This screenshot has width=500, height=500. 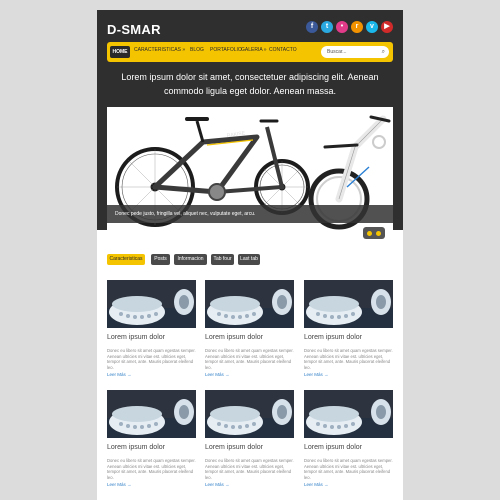 I want to click on tab-last: Last tab, so click(x=249, y=259).